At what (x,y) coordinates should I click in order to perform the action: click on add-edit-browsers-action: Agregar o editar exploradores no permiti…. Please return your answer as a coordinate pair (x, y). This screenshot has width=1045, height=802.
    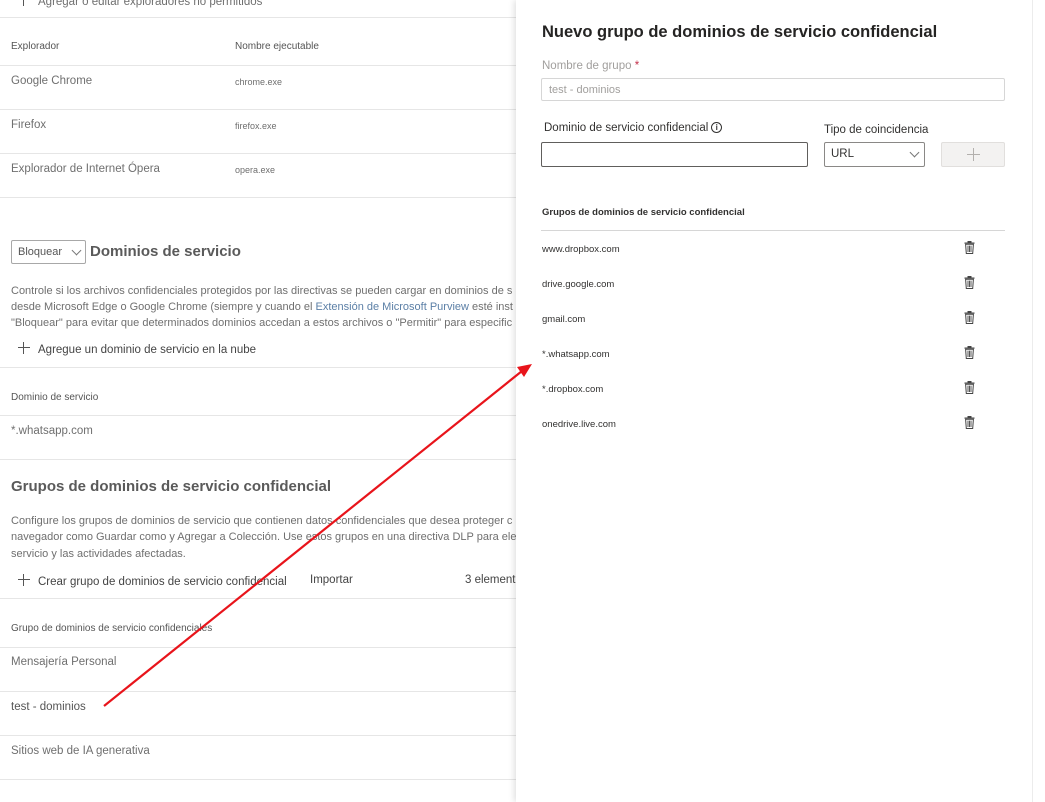
    Looking at the image, I should click on (140, 4).